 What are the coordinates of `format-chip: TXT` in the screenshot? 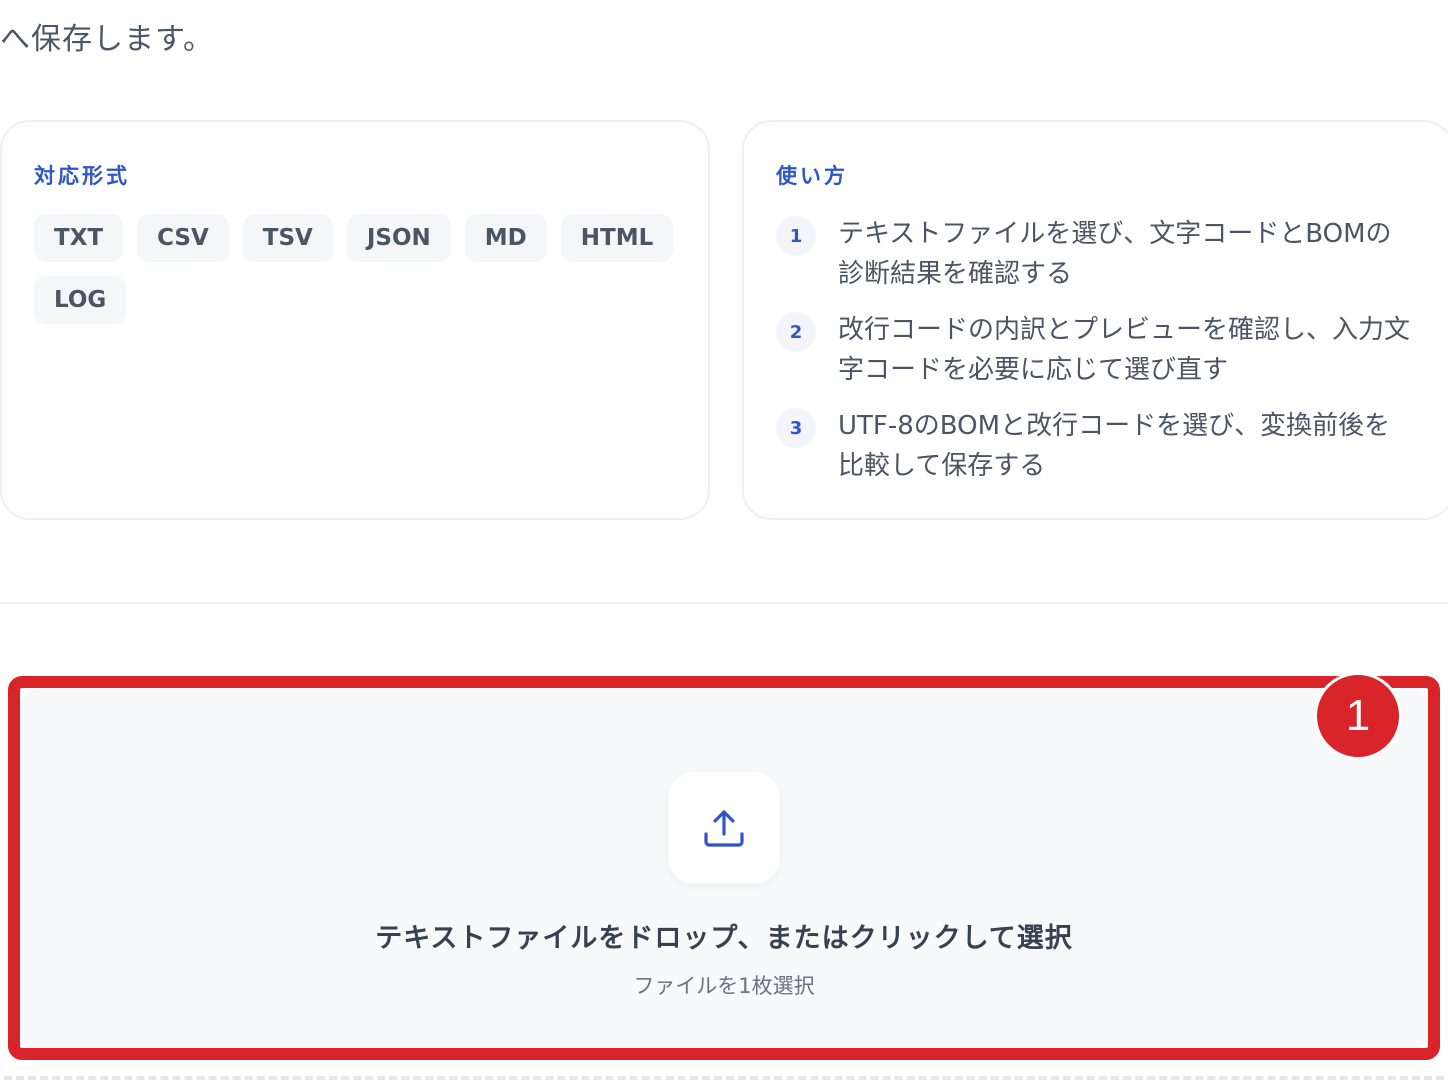 It's located at (79, 238).